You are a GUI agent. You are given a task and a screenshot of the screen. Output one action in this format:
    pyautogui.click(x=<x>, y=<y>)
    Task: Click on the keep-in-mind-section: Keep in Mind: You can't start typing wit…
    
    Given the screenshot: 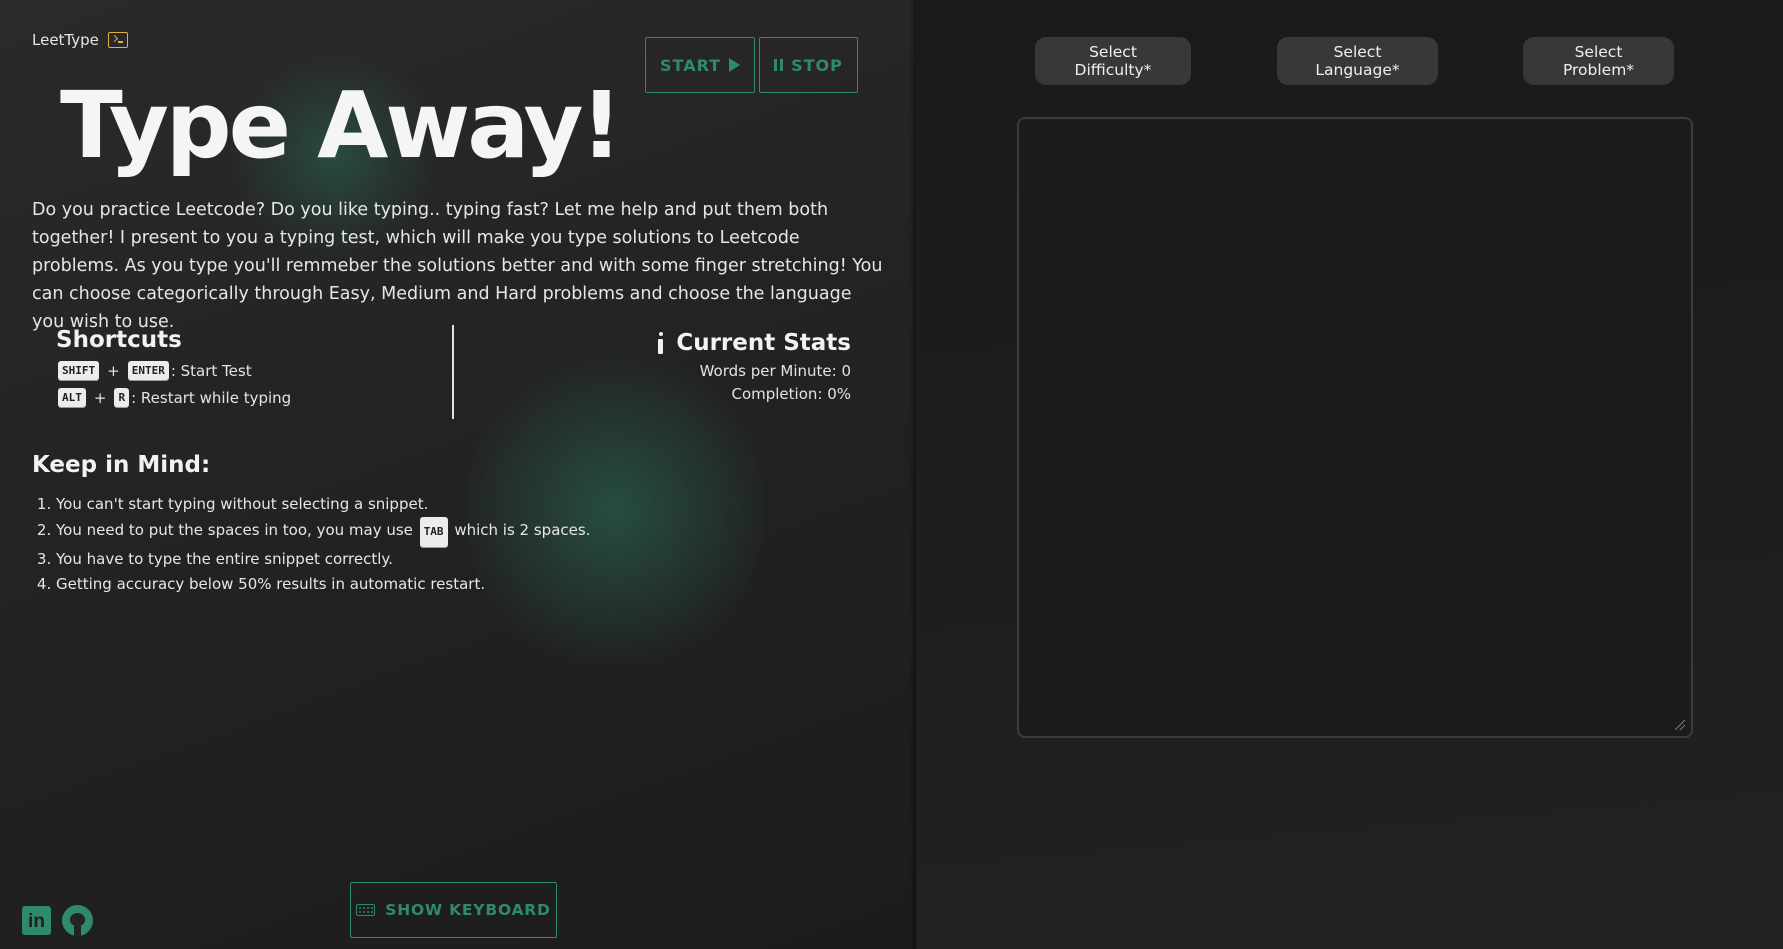 What is the action you would take?
    pyautogui.click(x=311, y=524)
    